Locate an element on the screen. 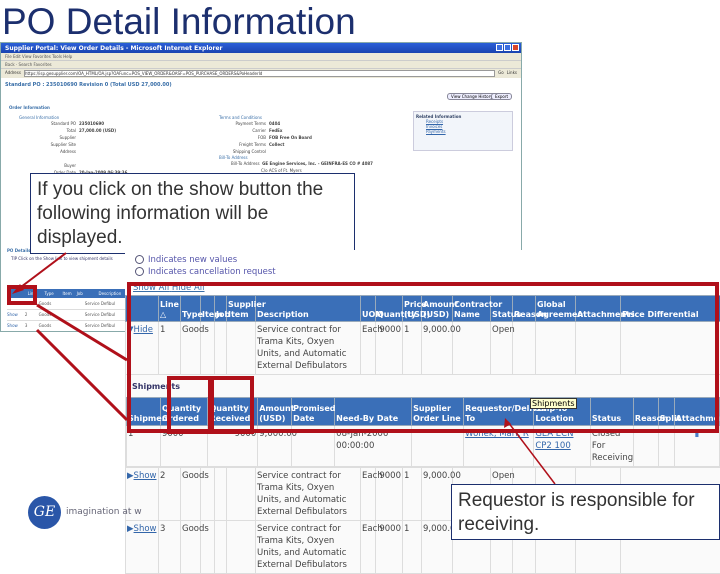 This screenshot has width=720, height=574. tagline: imagination at w is located at coordinates (104, 512).